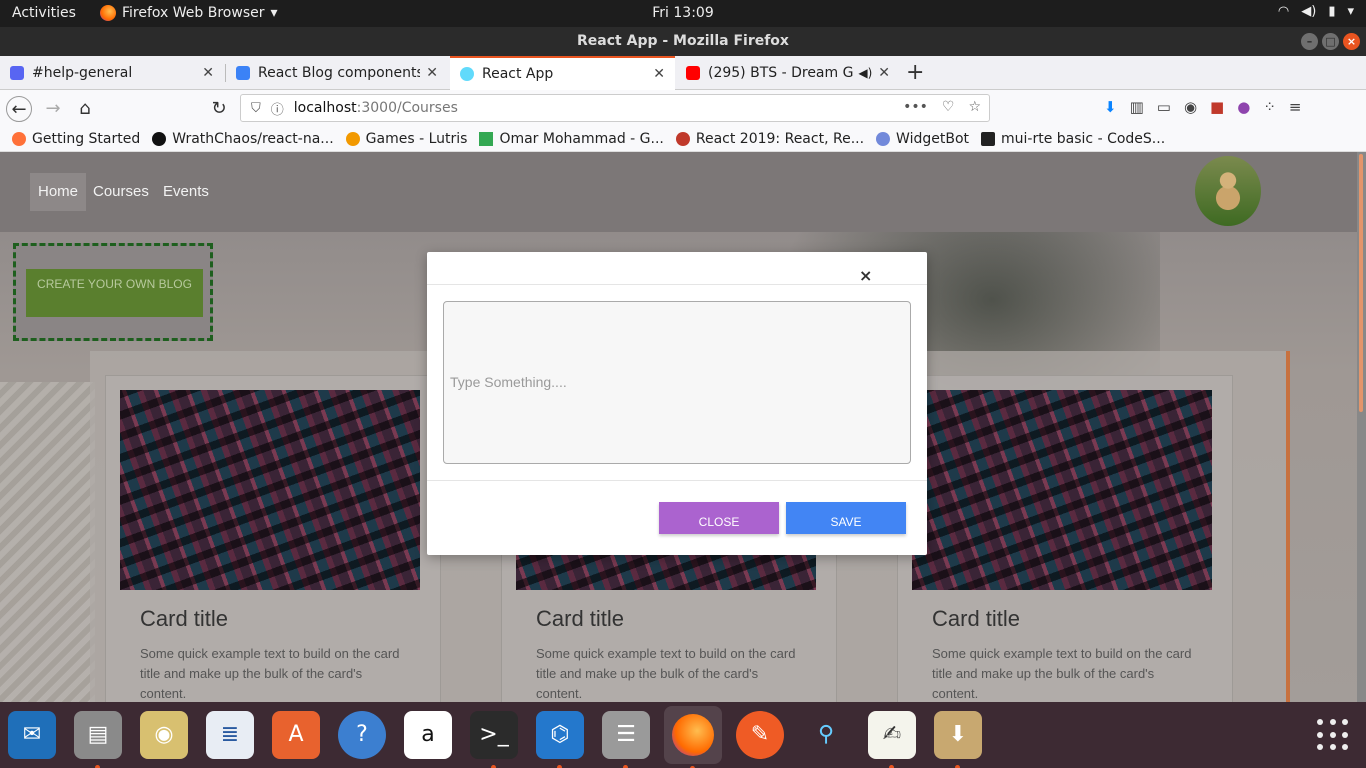 The height and width of the screenshot is (768, 1366). I want to click on color-picker-icon: ⚲, so click(826, 735).